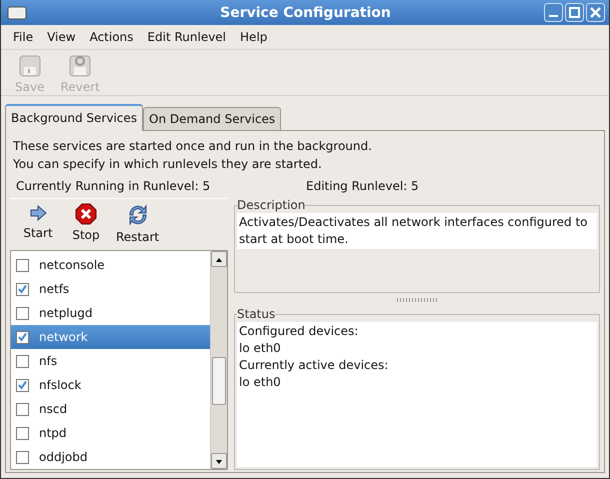 The width and height of the screenshot is (610, 479). Describe the element at coordinates (138, 223) in the screenshot. I see `action-button: Restart` at that location.